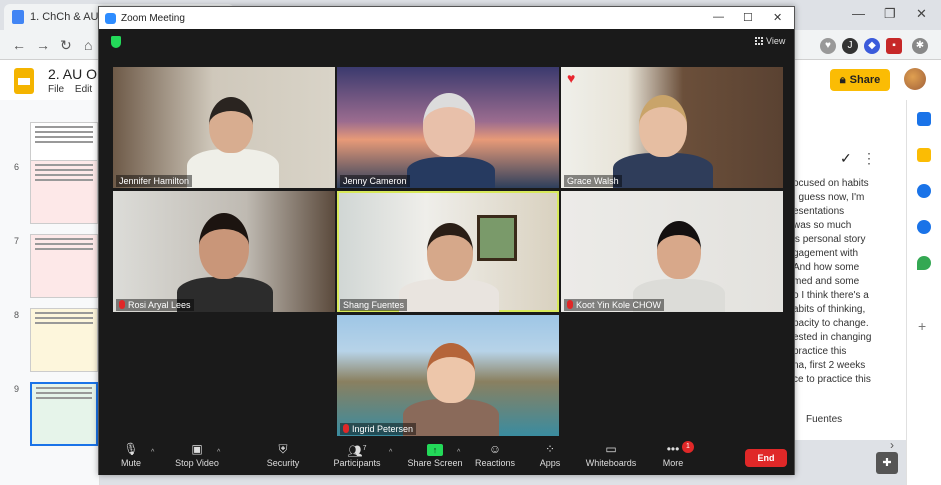 Image resolution: width=941 pixels, height=485 pixels. What do you see at coordinates (766, 458) in the screenshot?
I see `end-meeting-button: End` at bounding box center [766, 458].